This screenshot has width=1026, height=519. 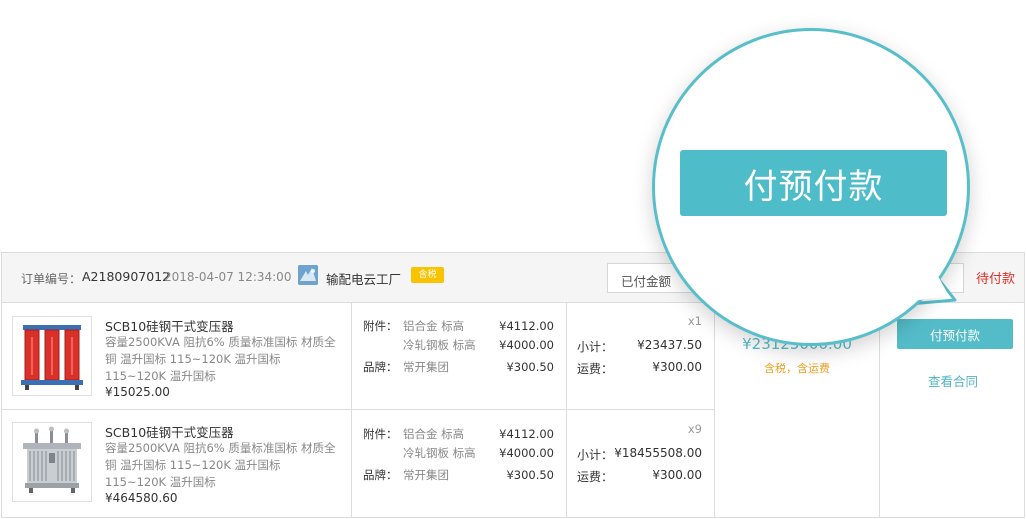 I want to click on order-status: 待付款, so click(x=996, y=279).